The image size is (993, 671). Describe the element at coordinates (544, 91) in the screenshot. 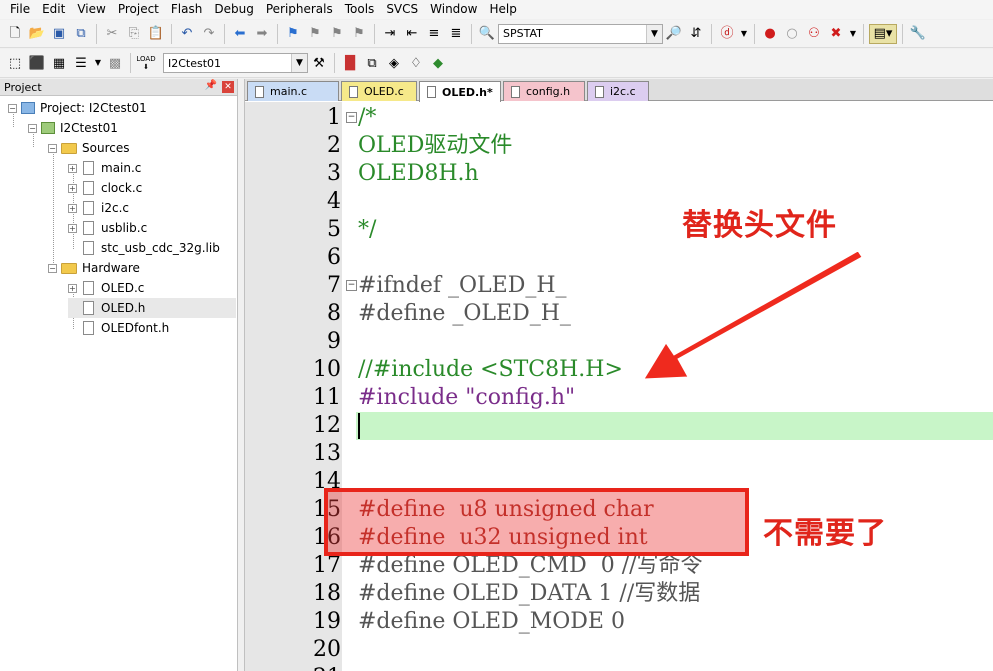

I see `tab-config-h: config.h` at that location.